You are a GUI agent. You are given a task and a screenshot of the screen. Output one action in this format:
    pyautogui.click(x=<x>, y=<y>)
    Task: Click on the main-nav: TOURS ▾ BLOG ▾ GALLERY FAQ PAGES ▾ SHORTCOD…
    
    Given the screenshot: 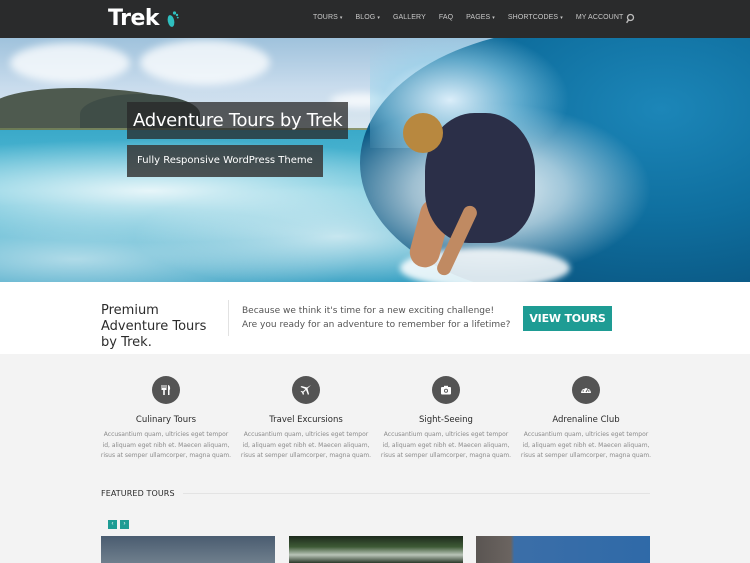 What is the action you would take?
    pyautogui.click(x=474, y=17)
    